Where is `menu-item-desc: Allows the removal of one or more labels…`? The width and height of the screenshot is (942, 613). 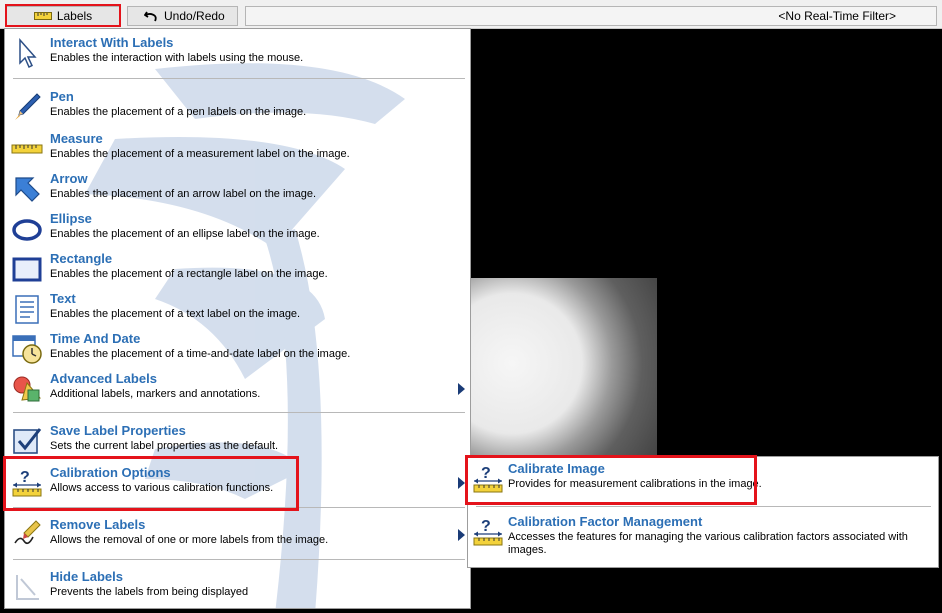
menu-item-desc: Allows the removal of one or more labels… is located at coordinates (189, 540).